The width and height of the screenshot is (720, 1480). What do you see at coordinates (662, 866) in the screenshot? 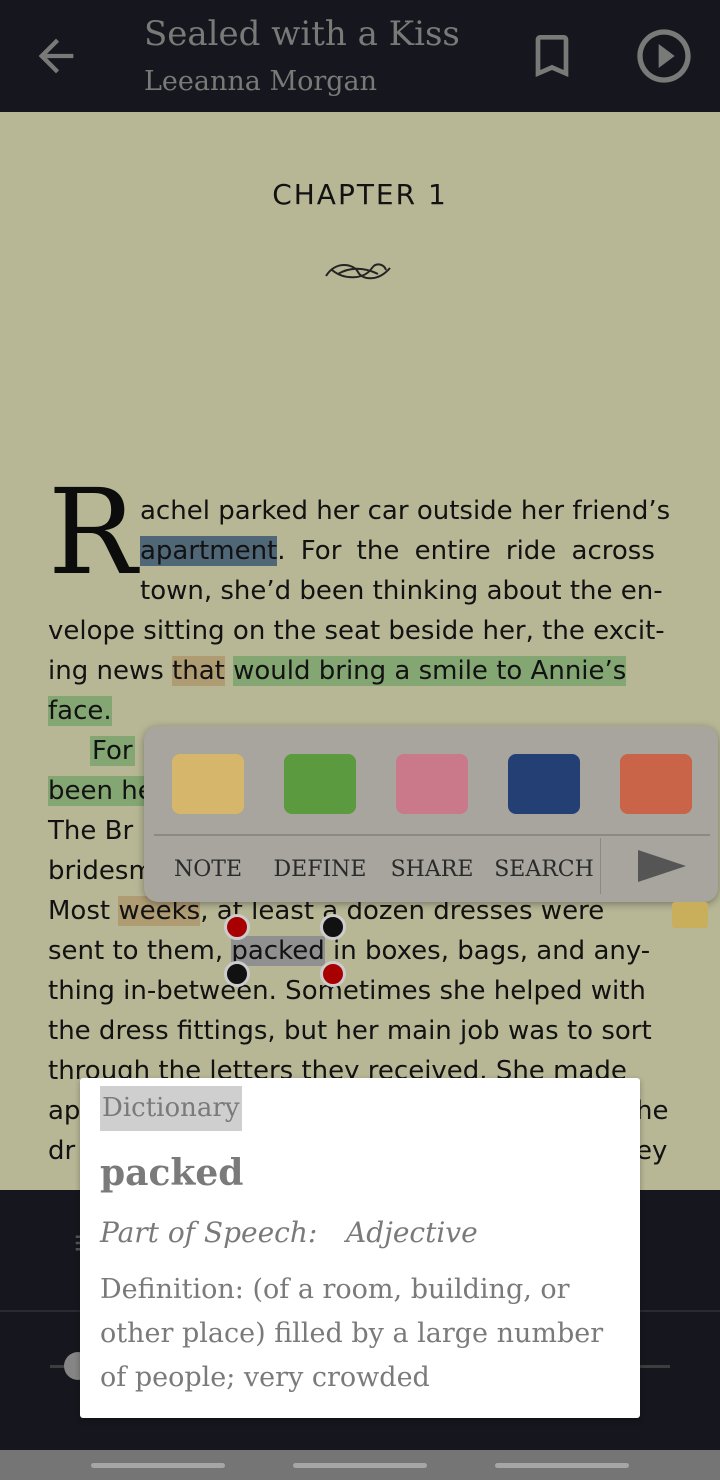
I see `play-arrow-icon` at bounding box center [662, 866].